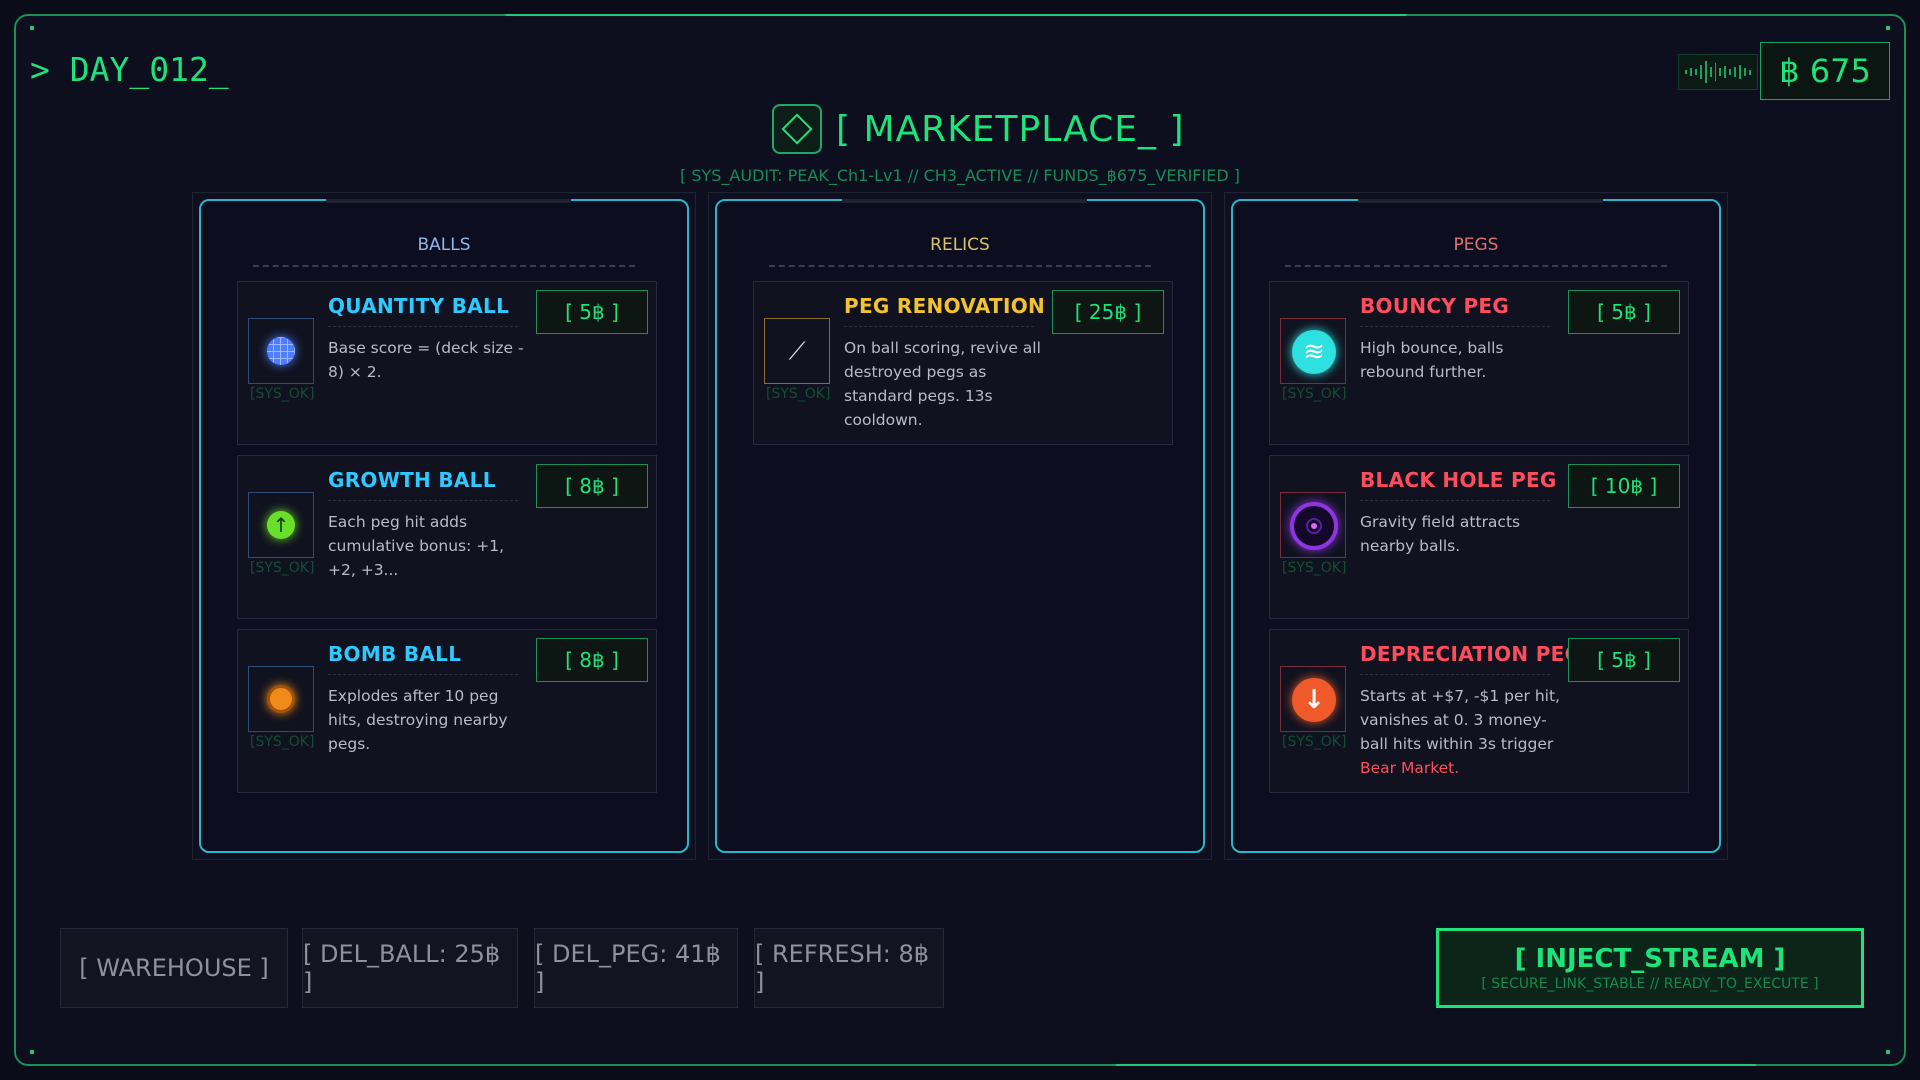 The image size is (1920, 1080). What do you see at coordinates (797, 129) in the screenshot?
I see `market-chip-icon` at bounding box center [797, 129].